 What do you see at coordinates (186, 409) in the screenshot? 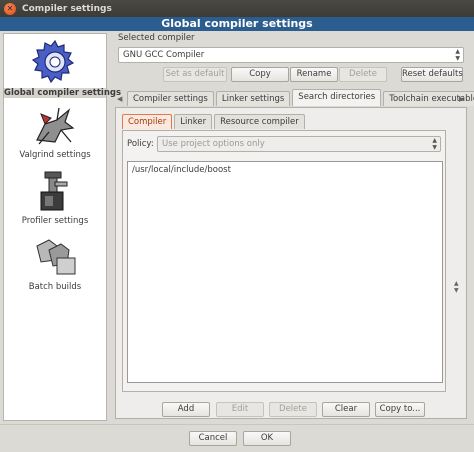
I see `add-directory-button: Add` at bounding box center [186, 409].